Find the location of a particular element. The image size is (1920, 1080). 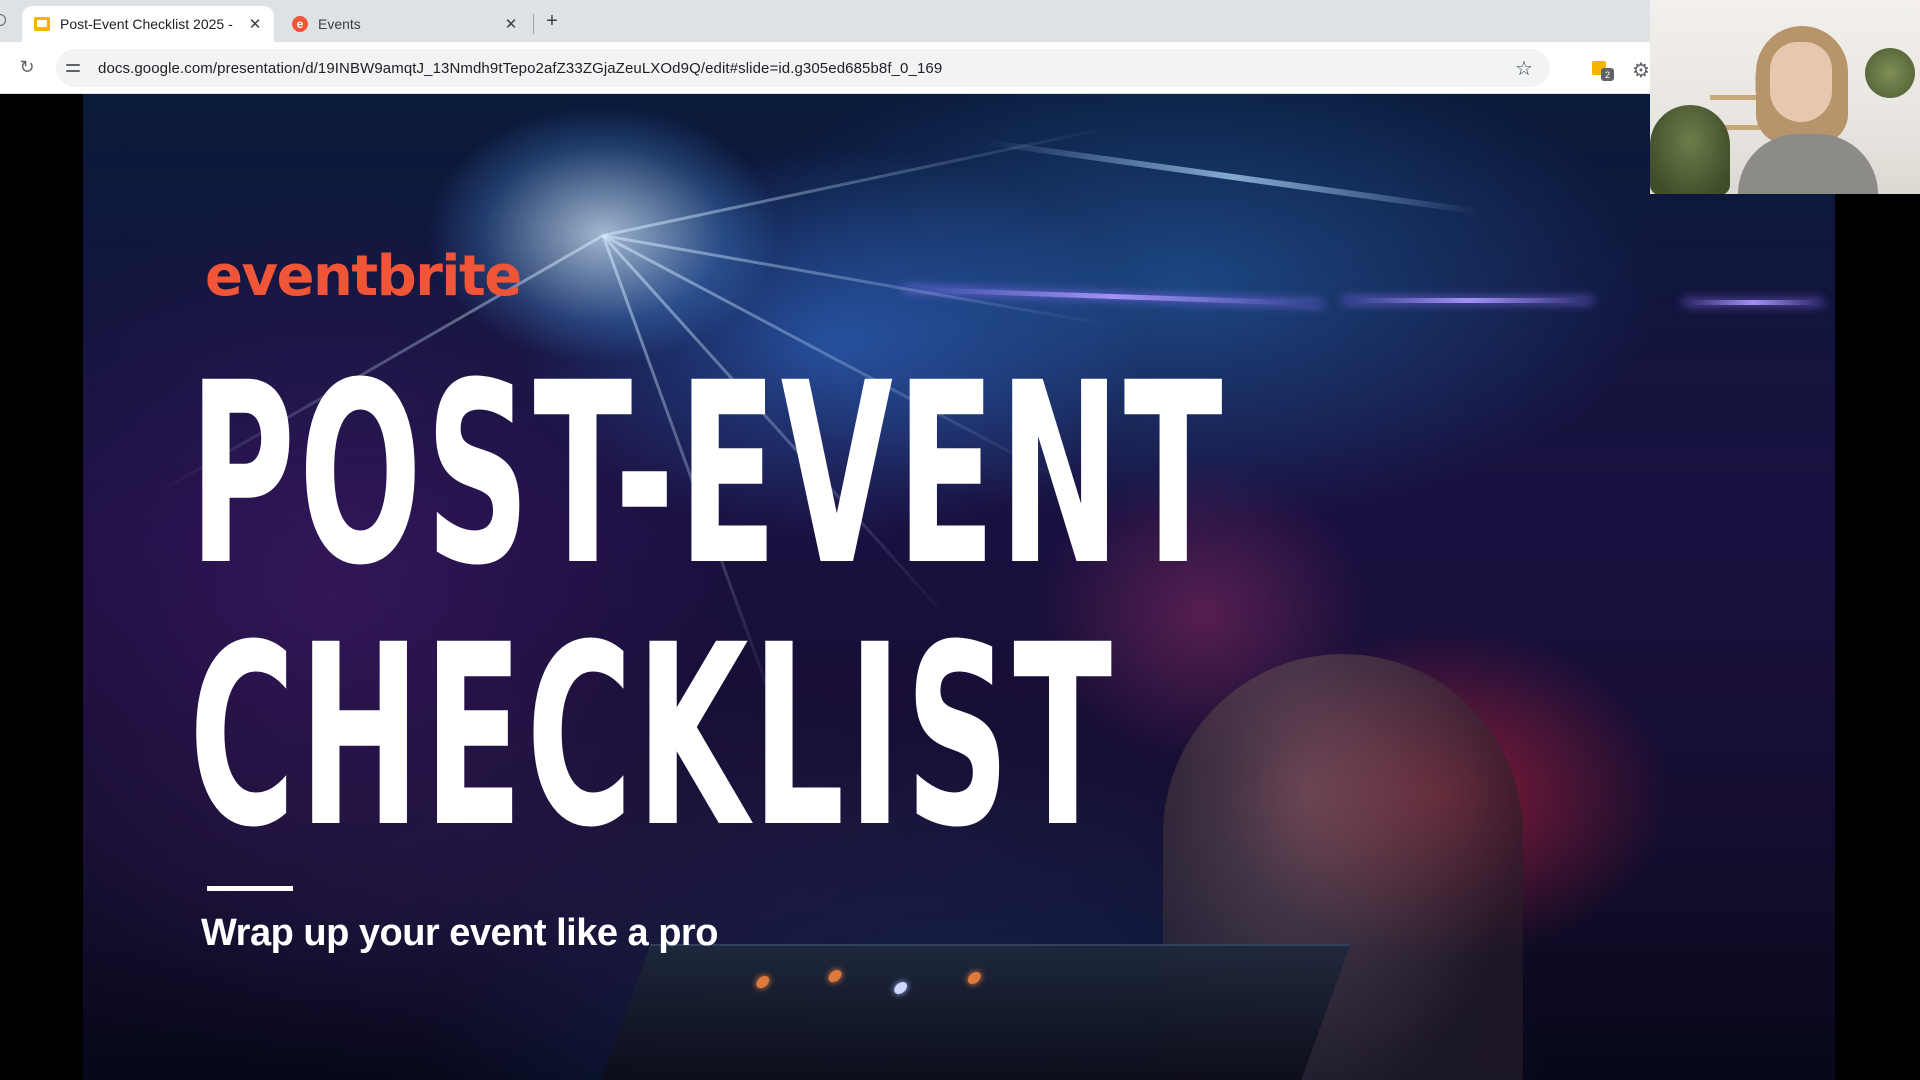

tab-post-event-checklist: Post-Event Checklist 2025 - ✕ is located at coordinates (148, 24).